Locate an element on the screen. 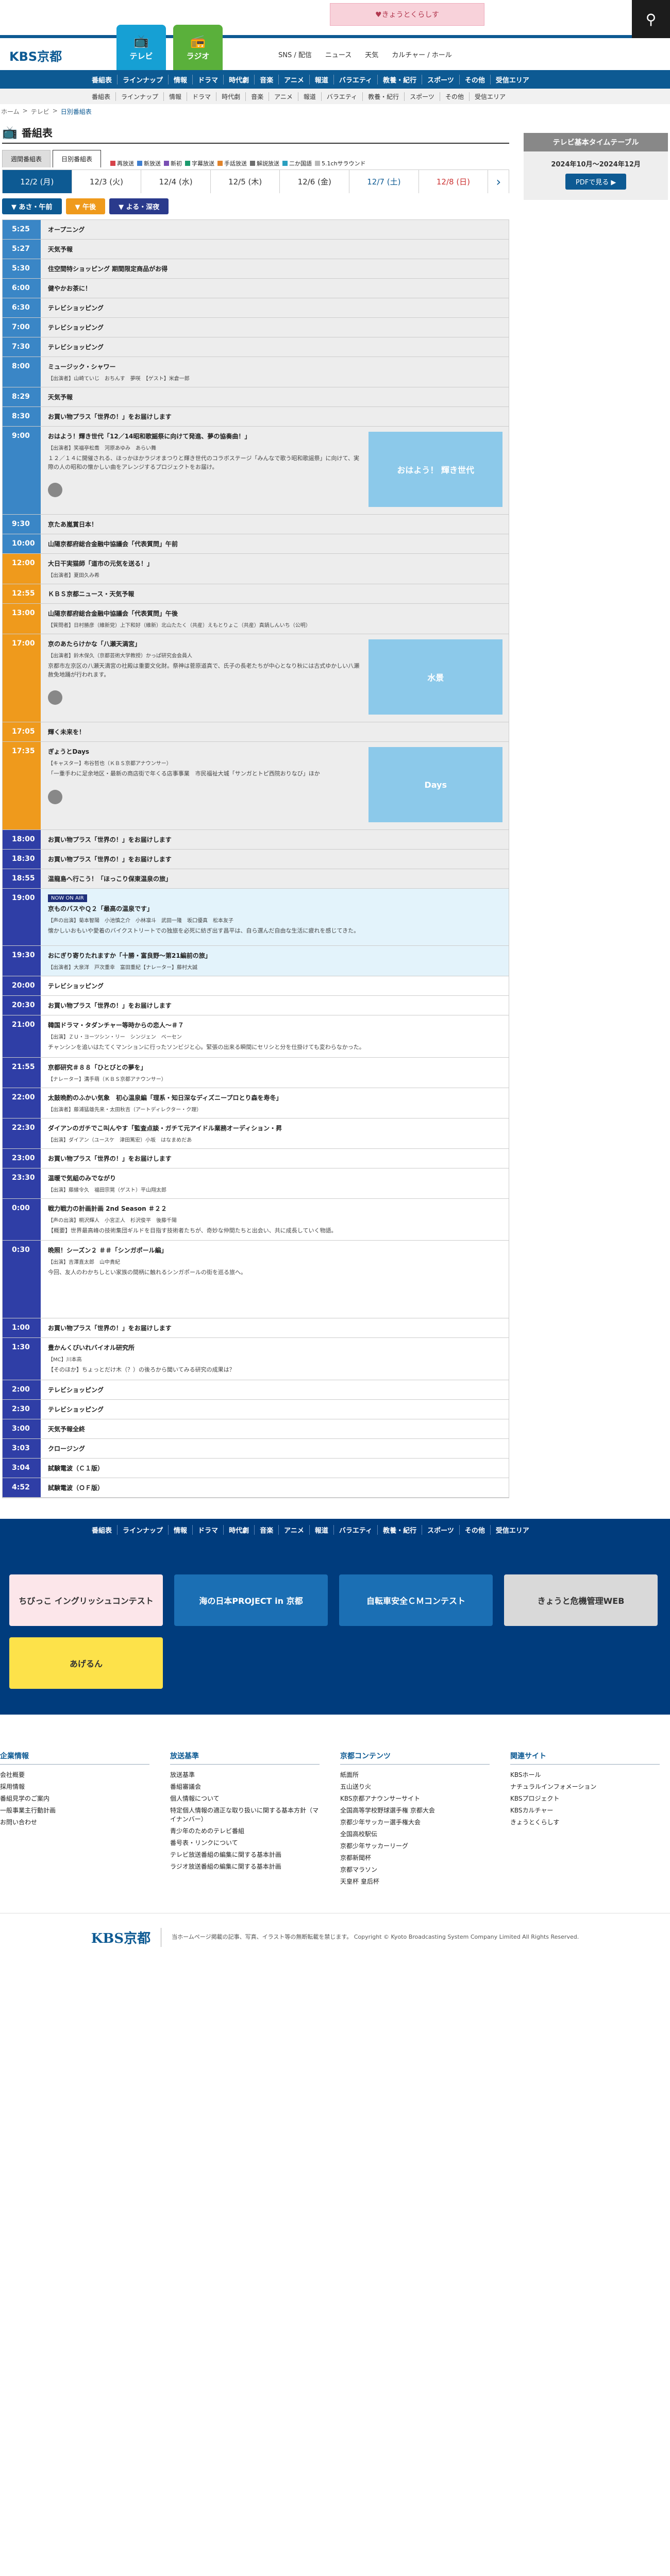  footer-link: 番号表・リンクについて is located at coordinates (245, 1843).